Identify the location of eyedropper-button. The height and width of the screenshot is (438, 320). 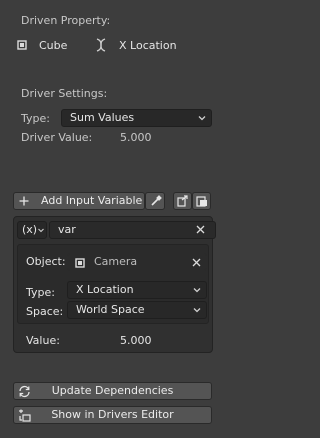
(155, 201).